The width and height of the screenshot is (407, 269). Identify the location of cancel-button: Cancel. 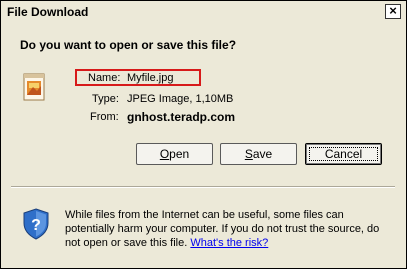
(343, 154).